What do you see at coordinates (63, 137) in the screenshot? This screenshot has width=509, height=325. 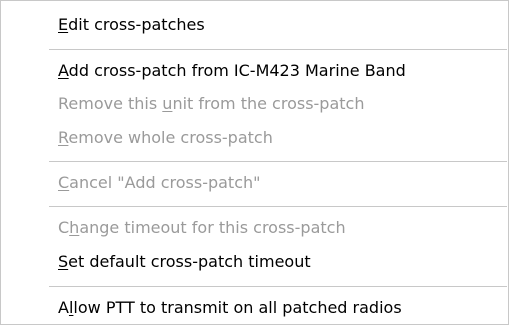 I see `access-key: R` at bounding box center [63, 137].